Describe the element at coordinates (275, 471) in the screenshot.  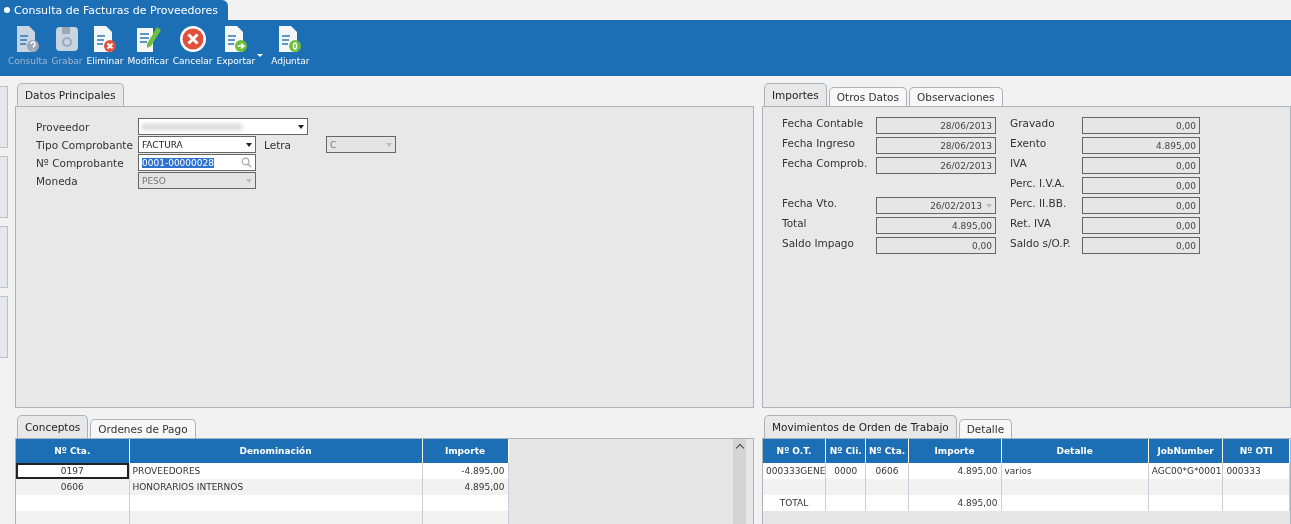
I see `table-cell: PROVEEDORES` at that location.